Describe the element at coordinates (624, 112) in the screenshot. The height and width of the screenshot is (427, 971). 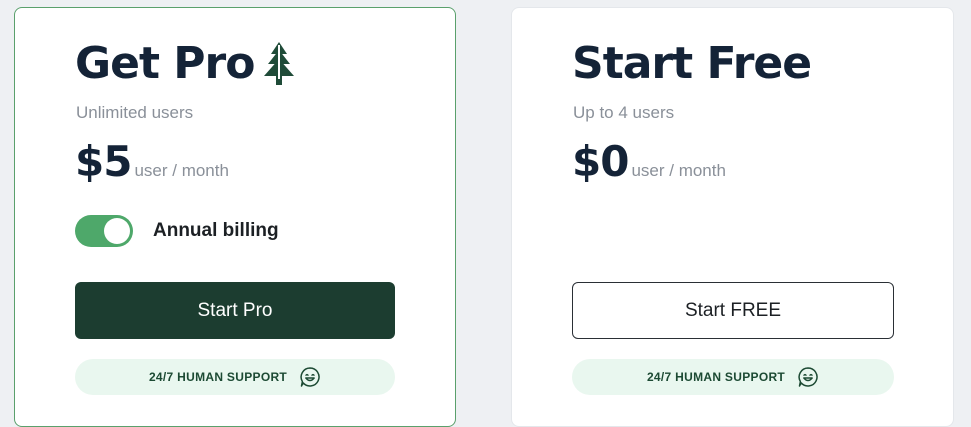
I see `free-plan-subtitle: Up to 4 users` at that location.